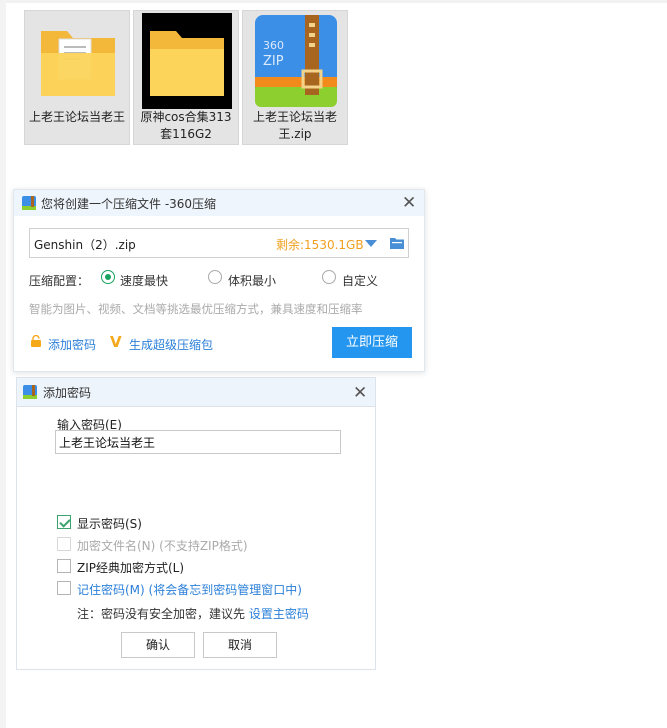 This screenshot has height=728, width=667. Describe the element at coordinates (196, 392) in the screenshot. I see `password-dialog-titlebar: 添加密码 ✕` at that location.